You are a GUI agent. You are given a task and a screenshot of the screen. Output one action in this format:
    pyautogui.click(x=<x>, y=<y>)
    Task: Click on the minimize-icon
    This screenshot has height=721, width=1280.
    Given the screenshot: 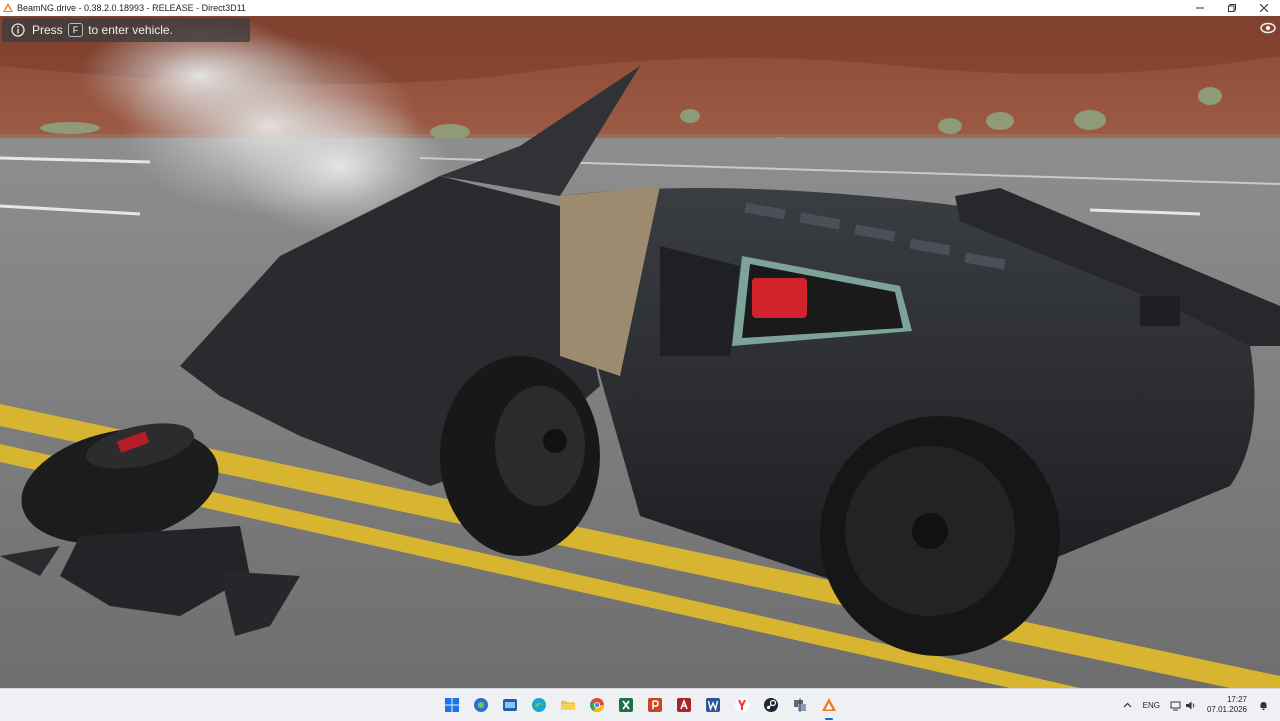 What is the action you would take?
    pyautogui.click(x=1200, y=8)
    